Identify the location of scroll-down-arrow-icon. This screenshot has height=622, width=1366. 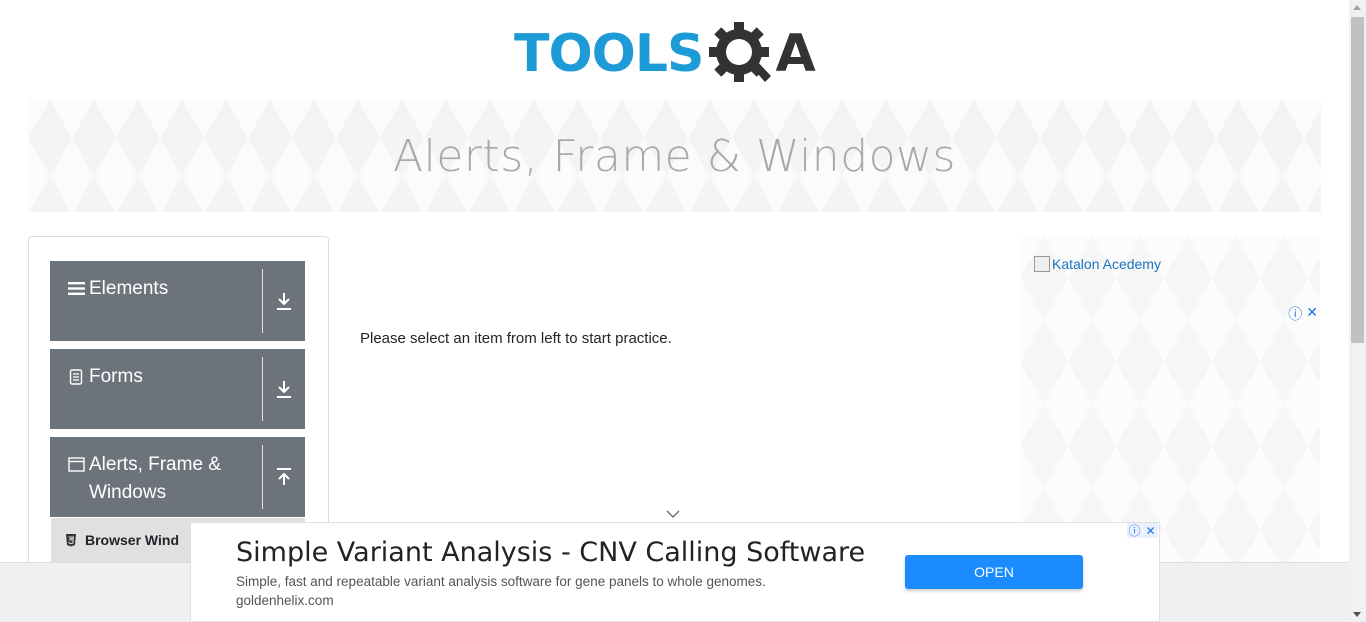
(1357, 614).